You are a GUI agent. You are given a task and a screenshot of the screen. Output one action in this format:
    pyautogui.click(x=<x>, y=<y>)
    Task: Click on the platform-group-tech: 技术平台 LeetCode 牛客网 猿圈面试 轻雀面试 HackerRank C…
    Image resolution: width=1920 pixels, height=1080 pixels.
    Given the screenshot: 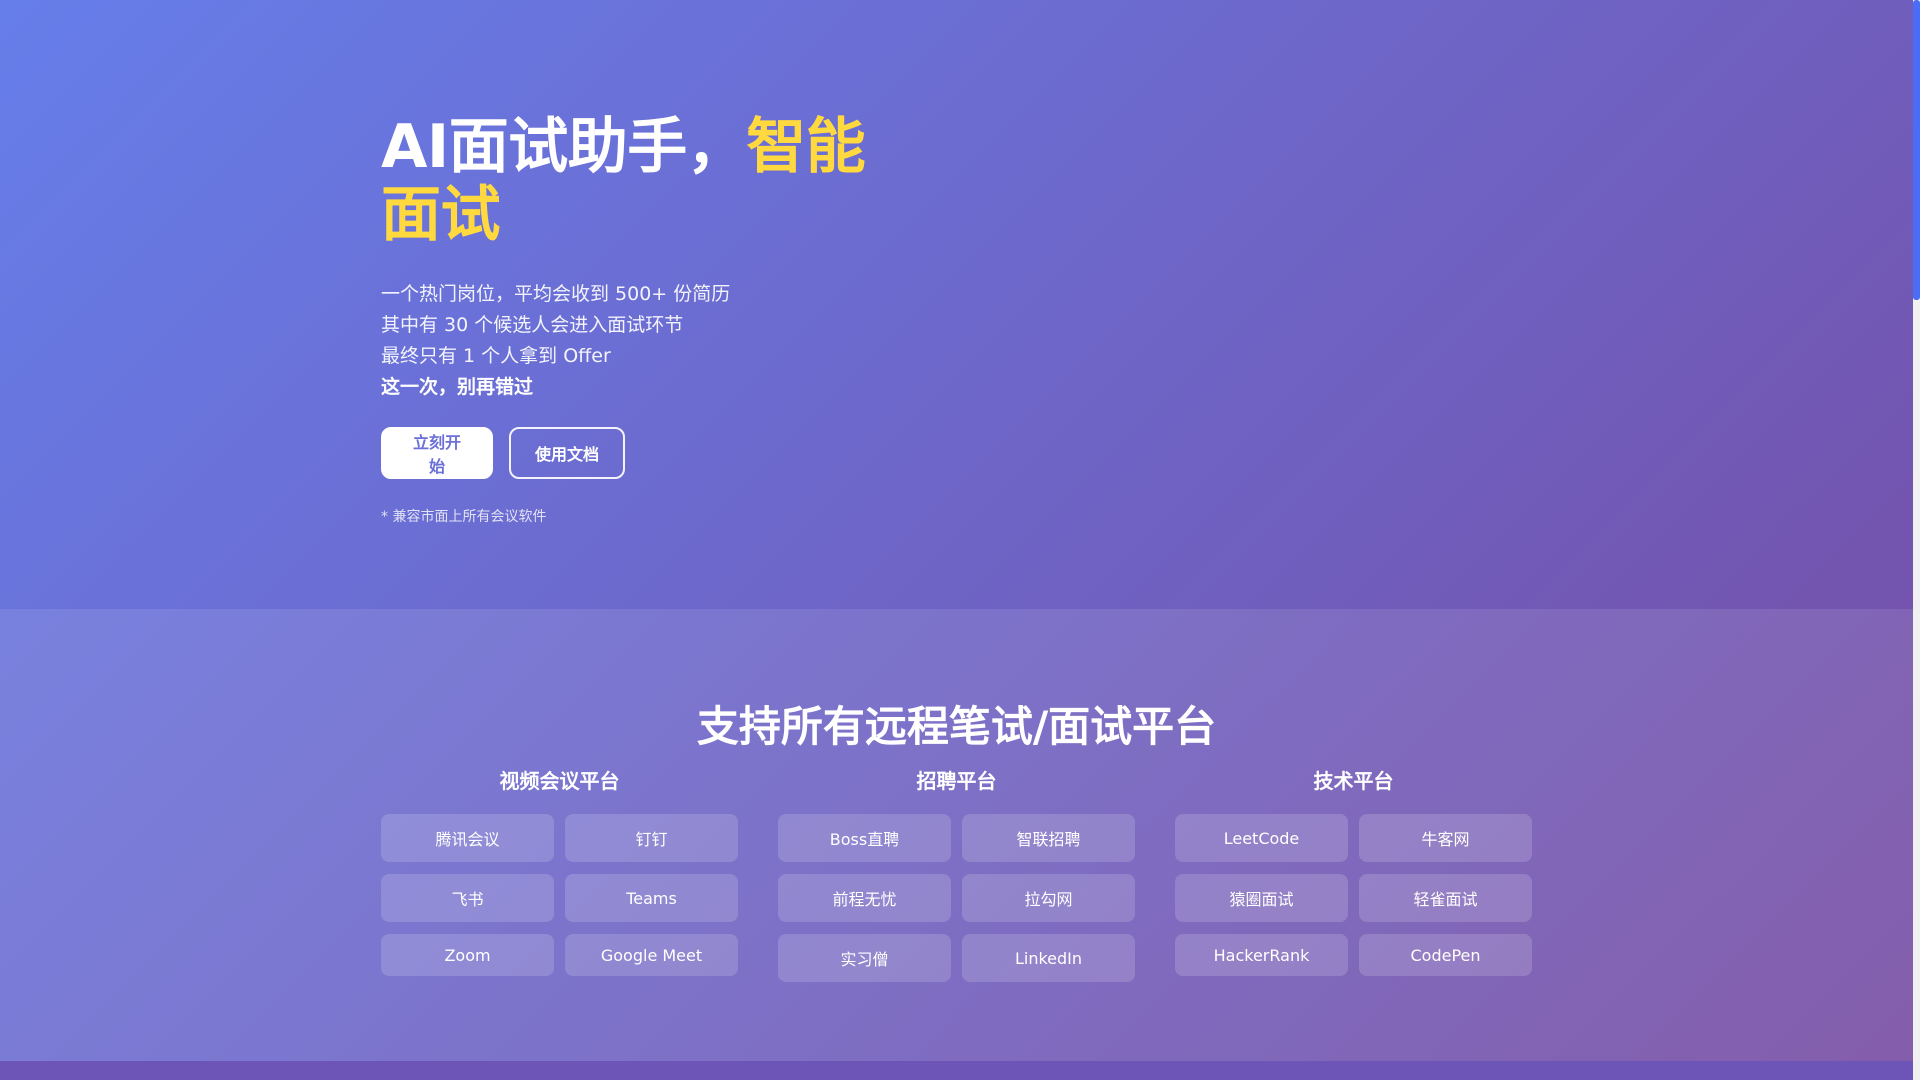 What is the action you would take?
    pyautogui.click(x=1353, y=873)
    